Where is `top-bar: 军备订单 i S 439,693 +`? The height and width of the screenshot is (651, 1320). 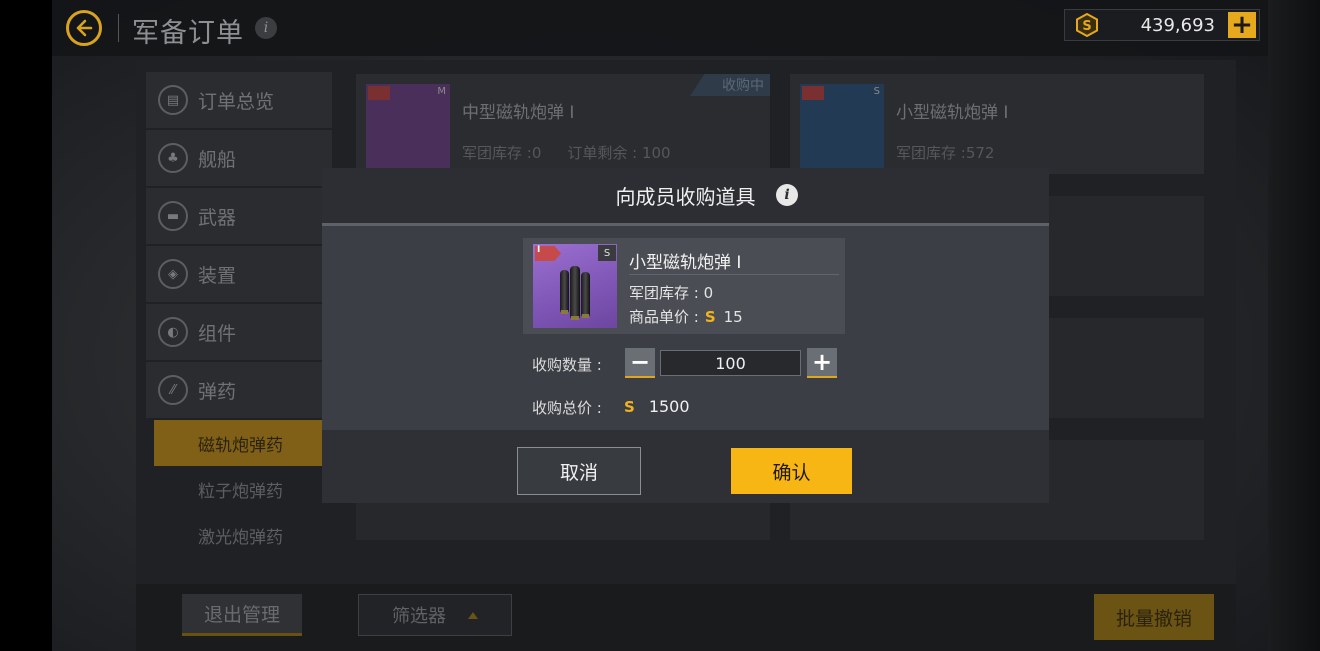
top-bar: 军备订单 i S 439,693 + is located at coordinates (660, 28).